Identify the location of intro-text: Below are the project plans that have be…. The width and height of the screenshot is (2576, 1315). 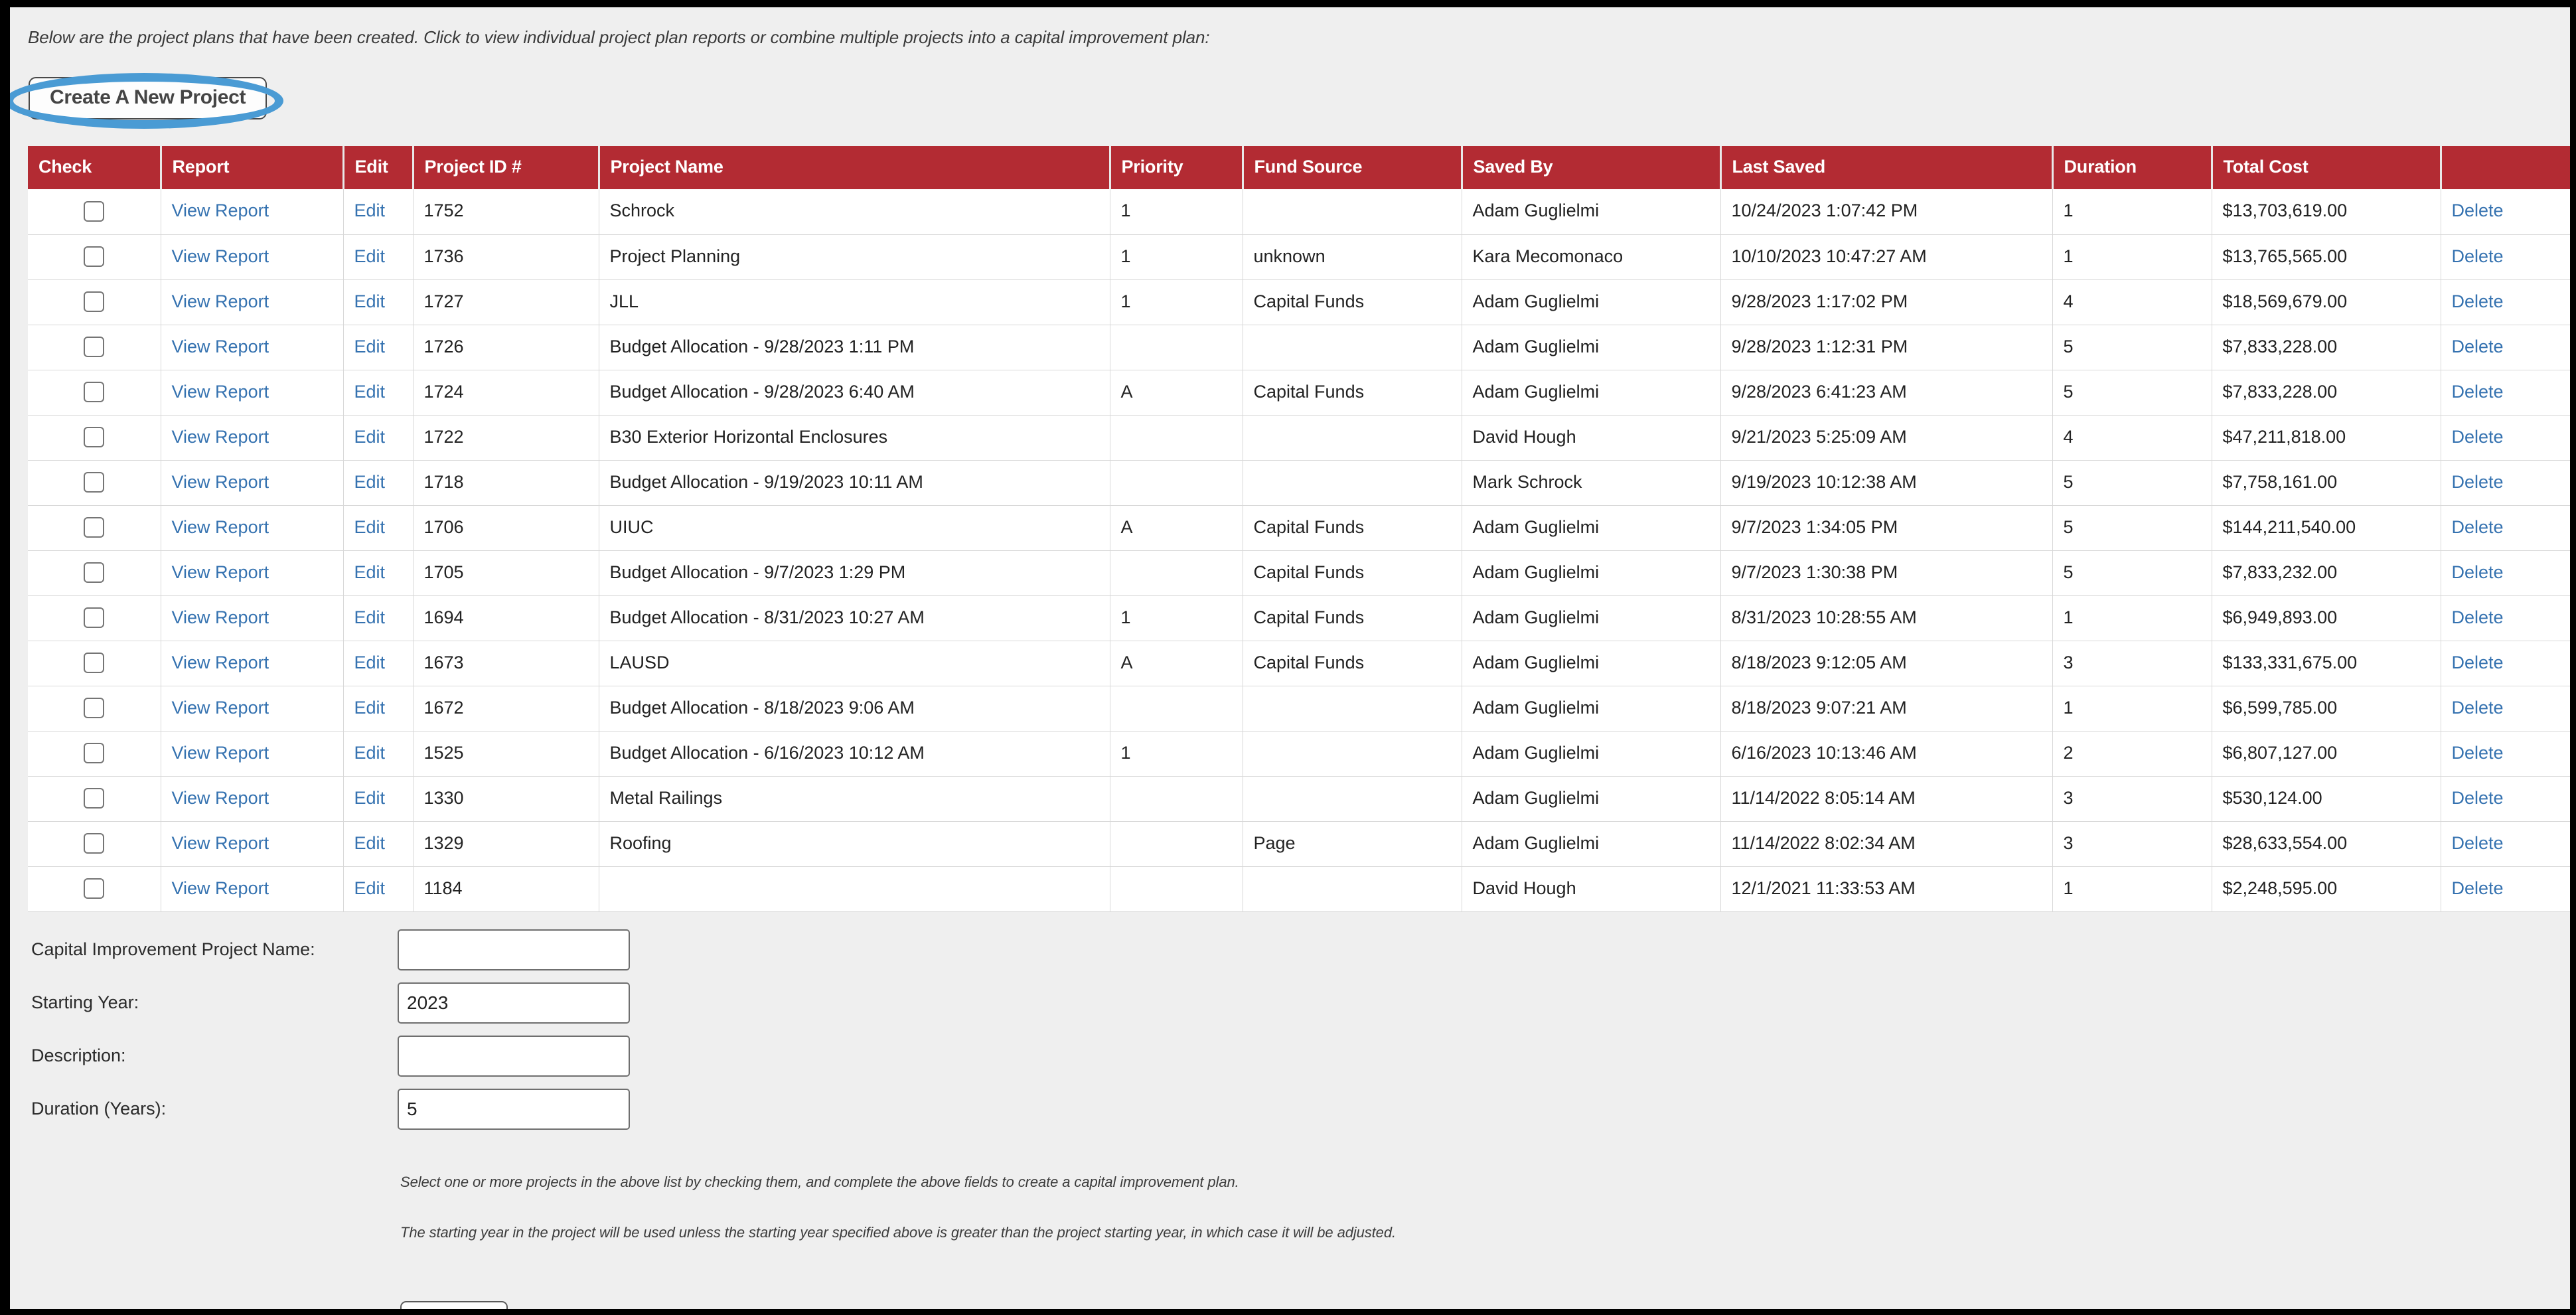
(619, 37).